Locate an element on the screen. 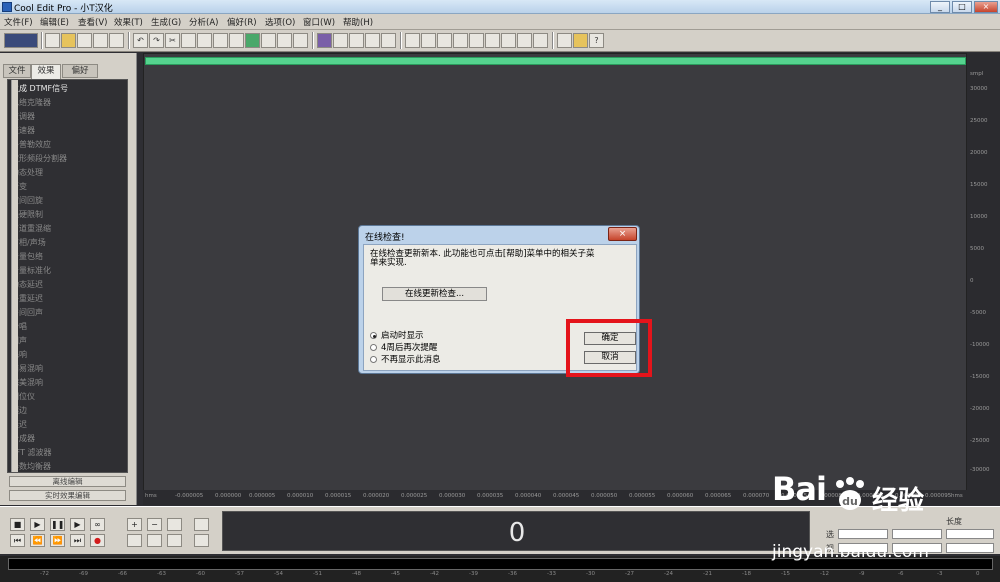 Image resolution: width=1000 pixels, height=582 pixels. menu-help: 帮助(H) is located at coordinates (358, 22).